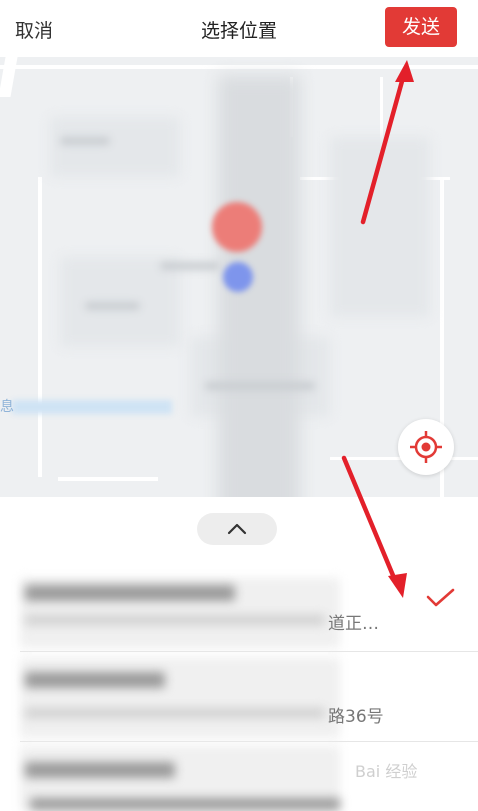 Image resolution: width=478 pixels, height=811 pixels. Describe the element at coordinates (387, 142) in the screenshot. I see `arrow-to-send` at that location.